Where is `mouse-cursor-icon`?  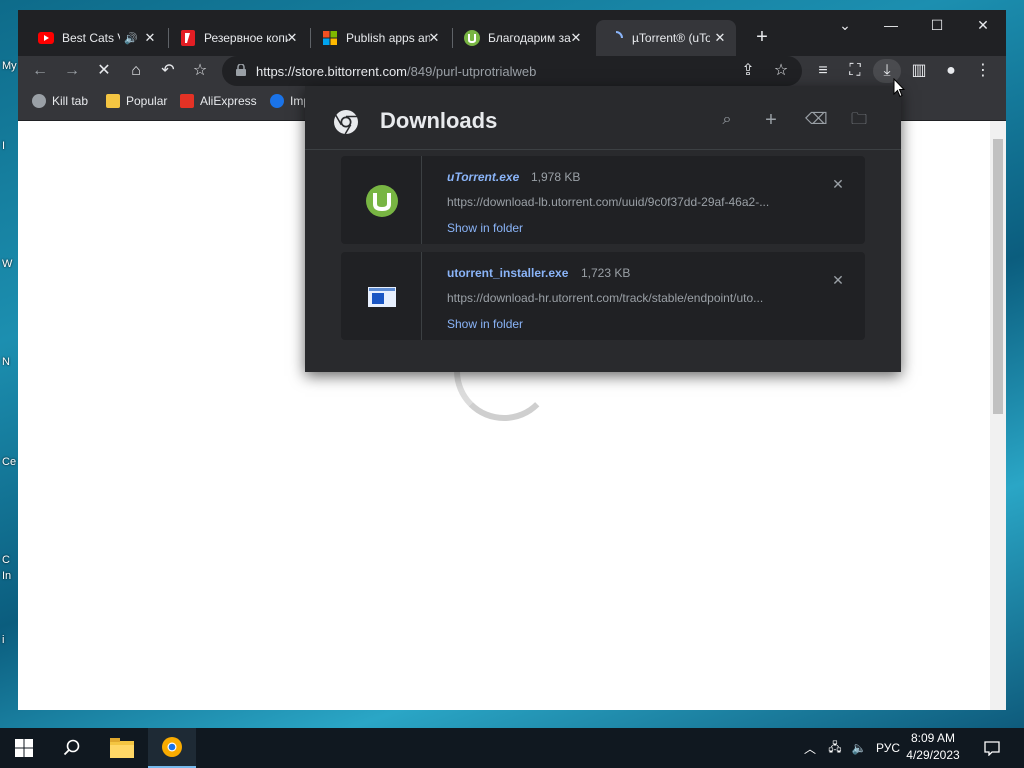 mouse-cursor-icon is located at coordinates (899, 88).